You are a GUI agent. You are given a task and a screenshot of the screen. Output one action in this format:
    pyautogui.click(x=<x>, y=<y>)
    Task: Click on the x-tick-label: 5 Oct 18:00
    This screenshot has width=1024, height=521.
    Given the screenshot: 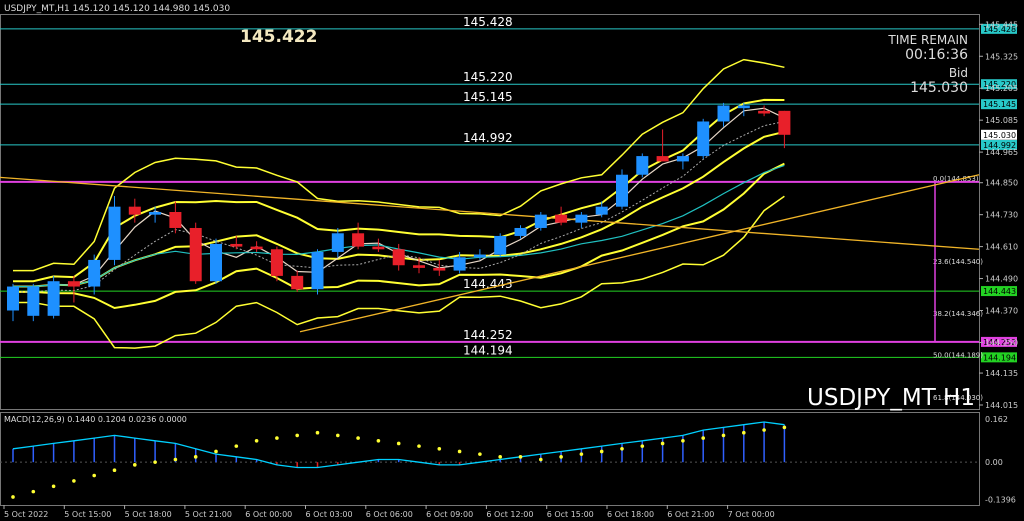 What is the action you would take?
    pyautogui.click(x=148, y=514)
    